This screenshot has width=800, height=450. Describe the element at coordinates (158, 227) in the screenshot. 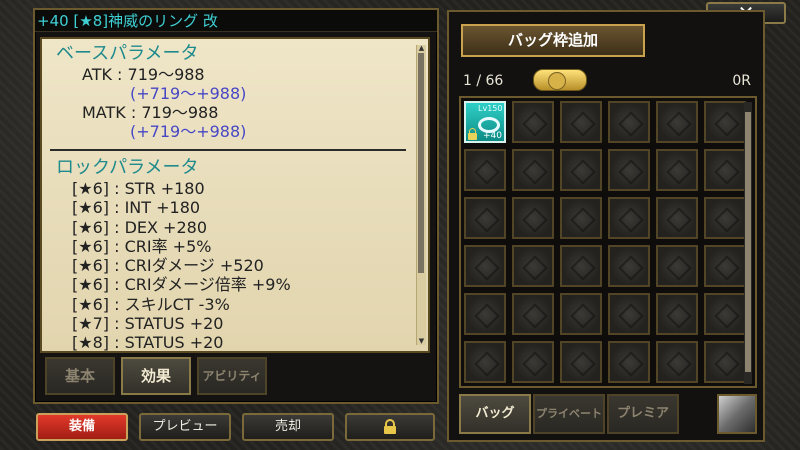

I see `lock-param-text: : DEX +280` at that location.